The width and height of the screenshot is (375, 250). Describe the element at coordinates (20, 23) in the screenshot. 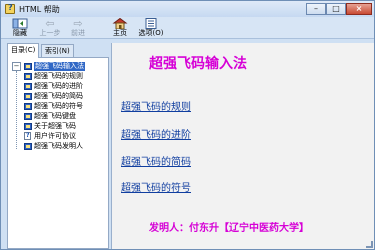

I see `hide-pane-icon` at that location.